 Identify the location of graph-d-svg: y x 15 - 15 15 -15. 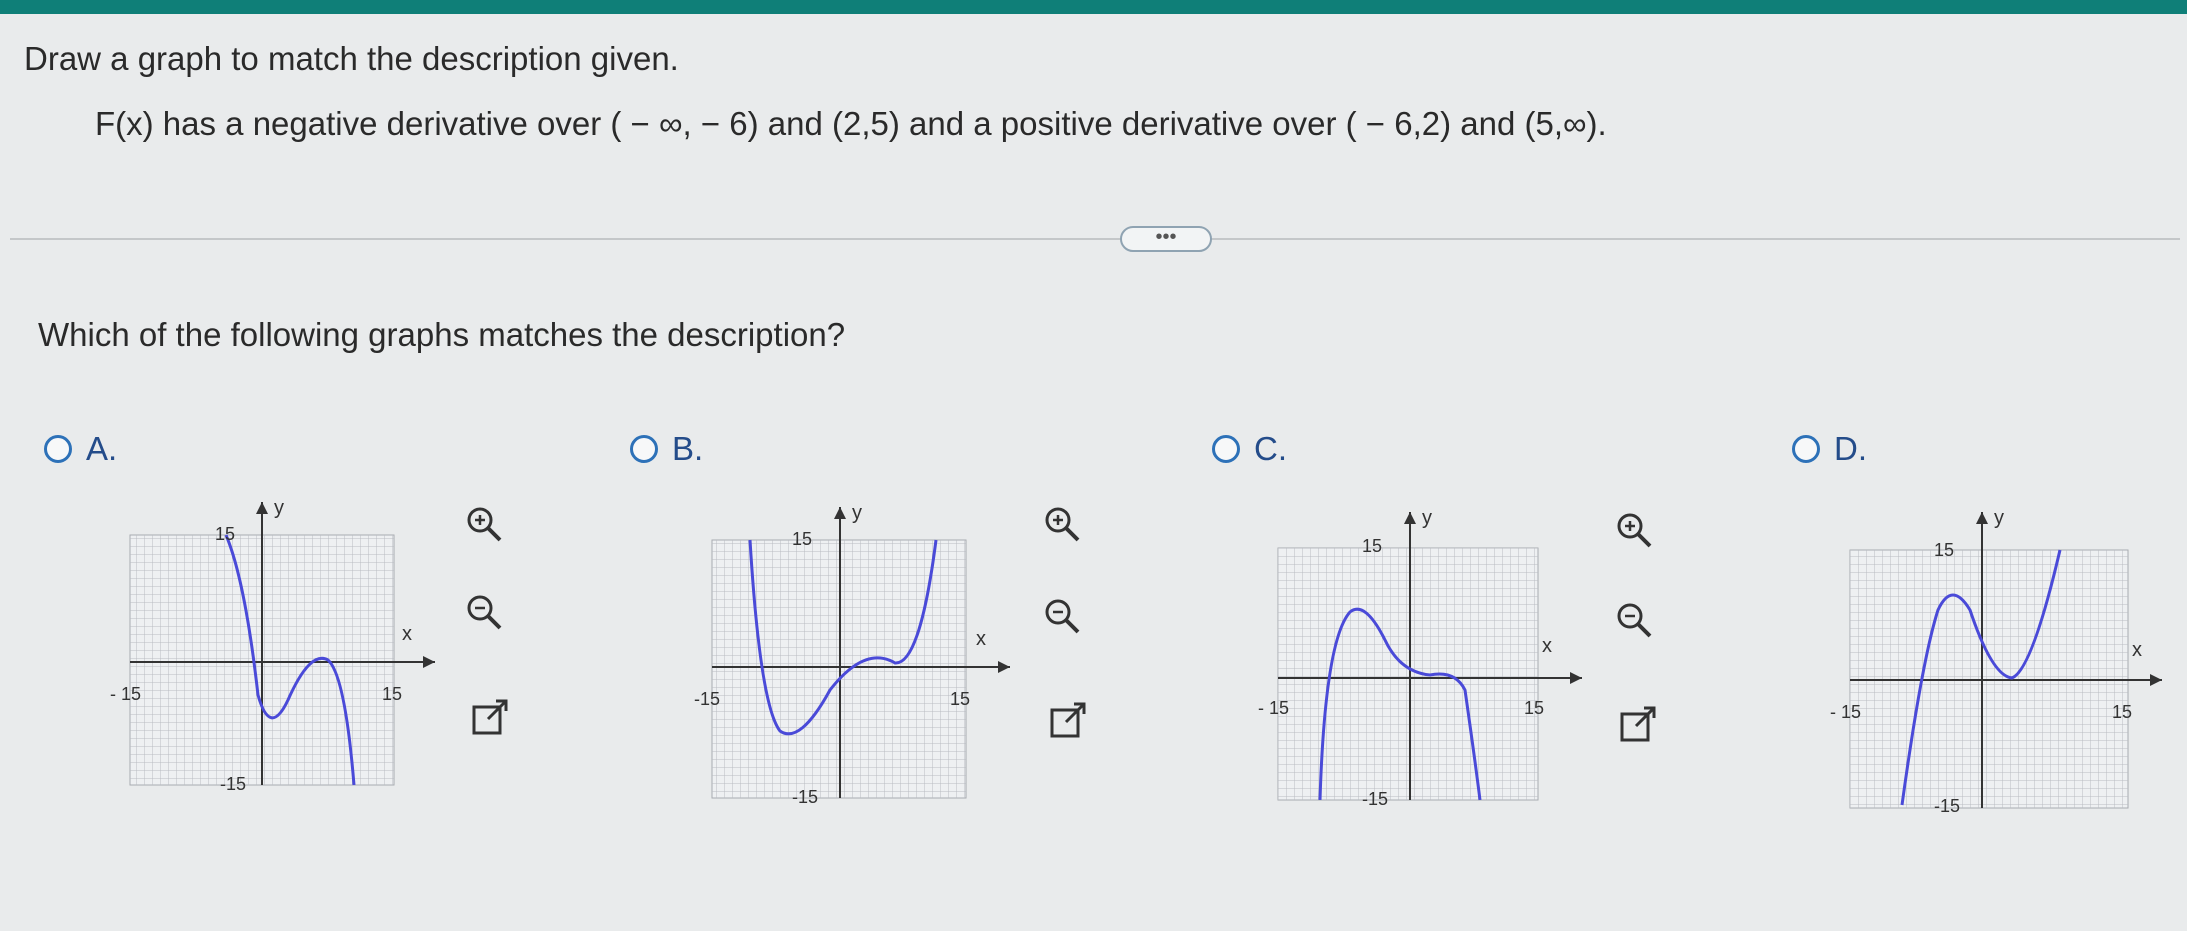
(1996, 661).